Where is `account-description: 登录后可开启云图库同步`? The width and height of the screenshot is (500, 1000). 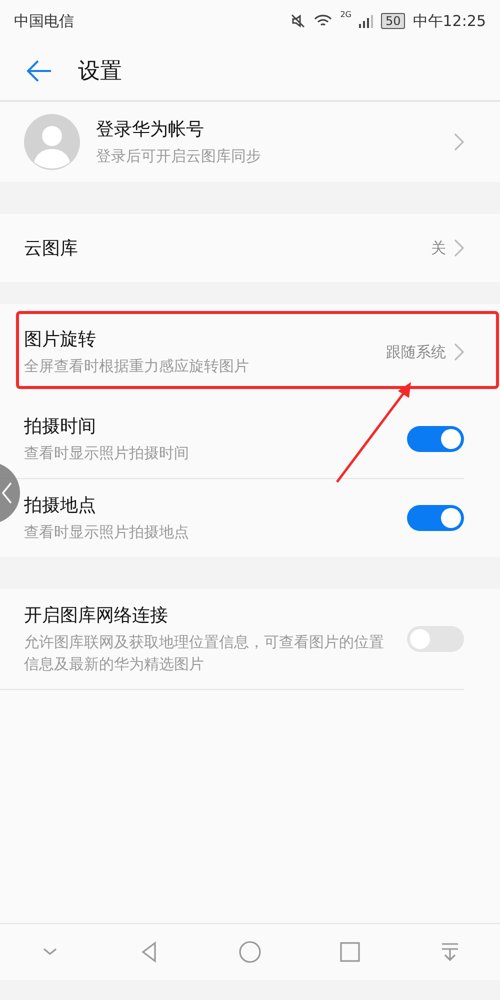 account-description: 登录后可开启云图库同步 is located at coordinates (179, 156).